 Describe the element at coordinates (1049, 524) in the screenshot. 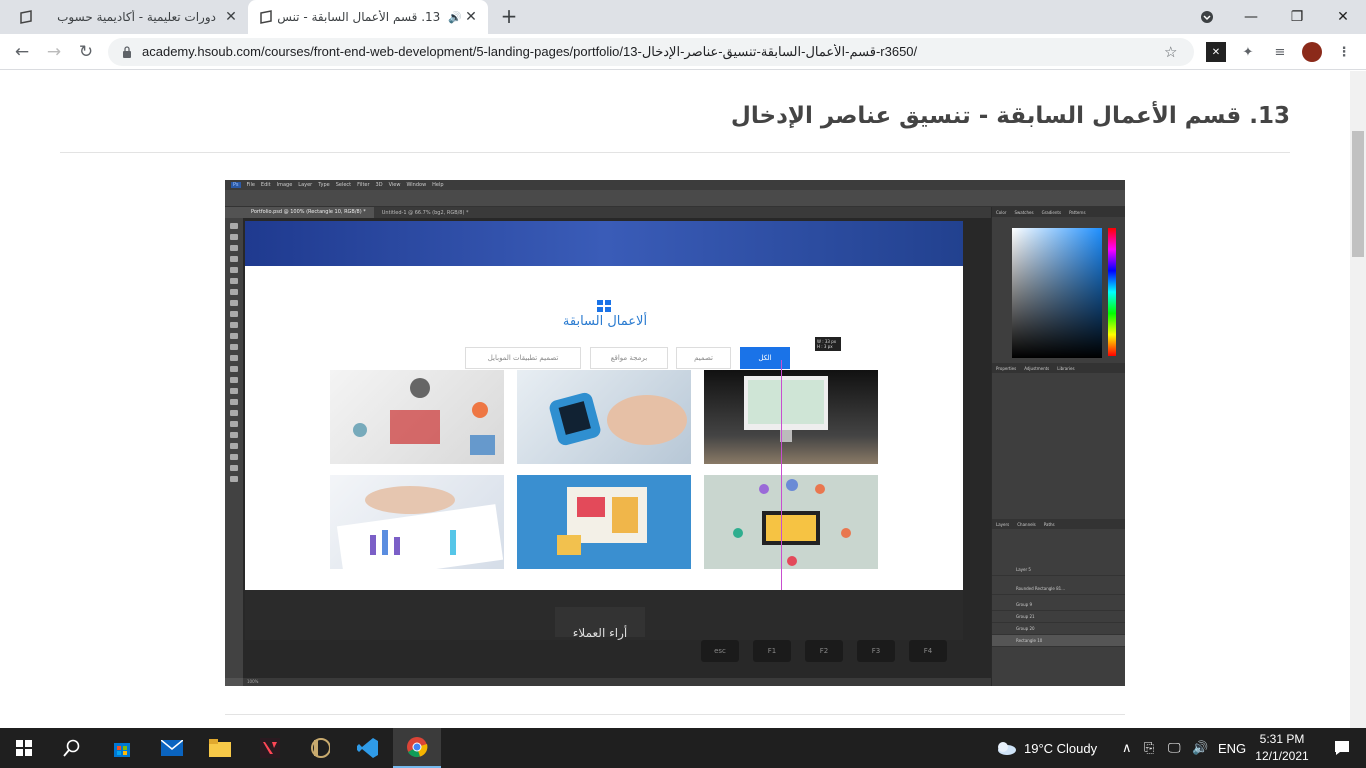

I see `ps-panel-tab: Paths` at that location.